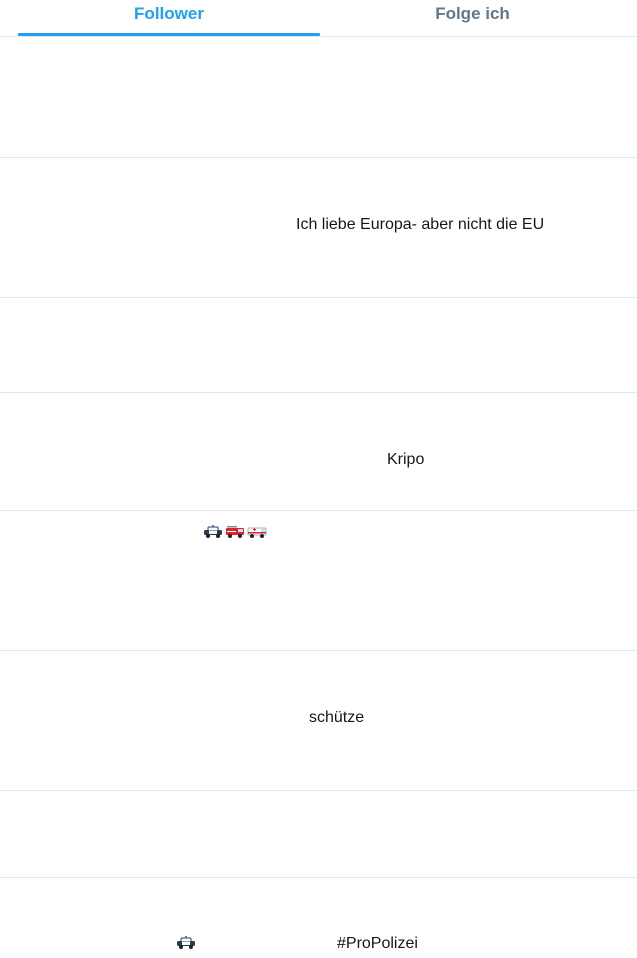  I want to click on list-item: Ich liebe Europa- aber nicht die EU, so click(318, 228).